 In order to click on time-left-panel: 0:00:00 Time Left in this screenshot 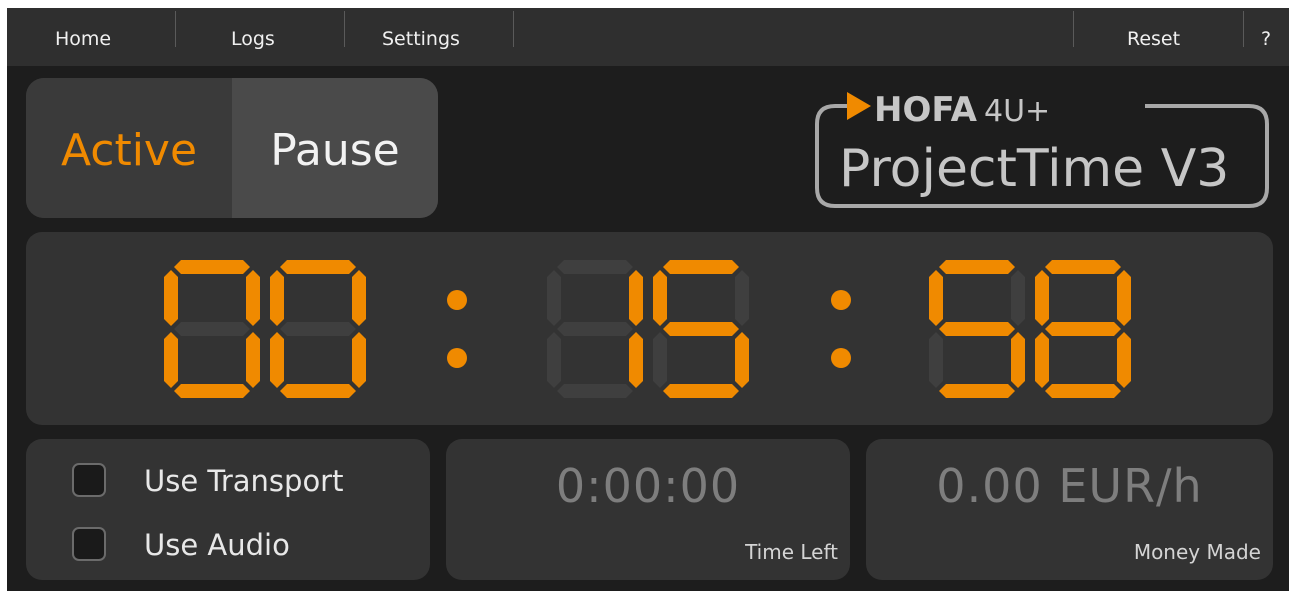, I will do `click(648, 509)`.